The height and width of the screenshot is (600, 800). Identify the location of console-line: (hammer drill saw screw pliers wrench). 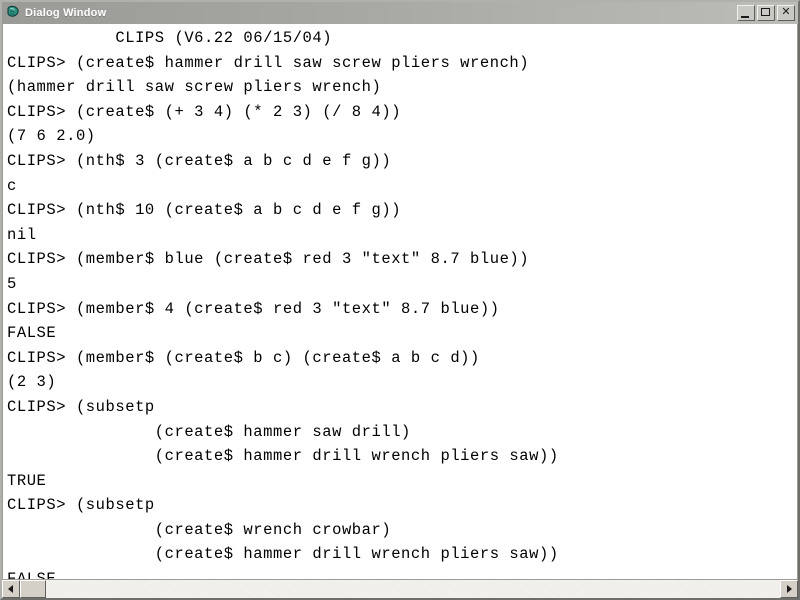
(194, 87).